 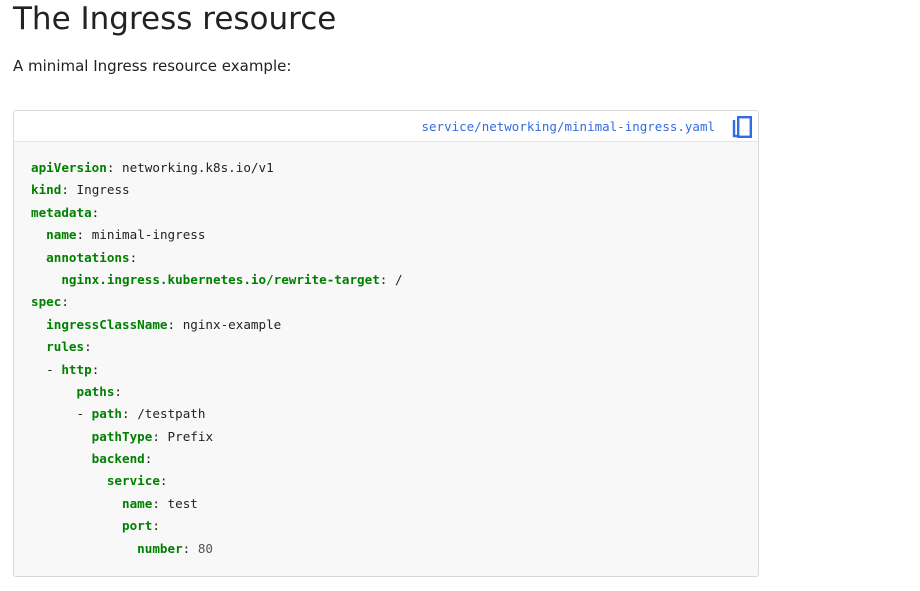 I want to click on yaml-key: service, so click(x=133, y=481).